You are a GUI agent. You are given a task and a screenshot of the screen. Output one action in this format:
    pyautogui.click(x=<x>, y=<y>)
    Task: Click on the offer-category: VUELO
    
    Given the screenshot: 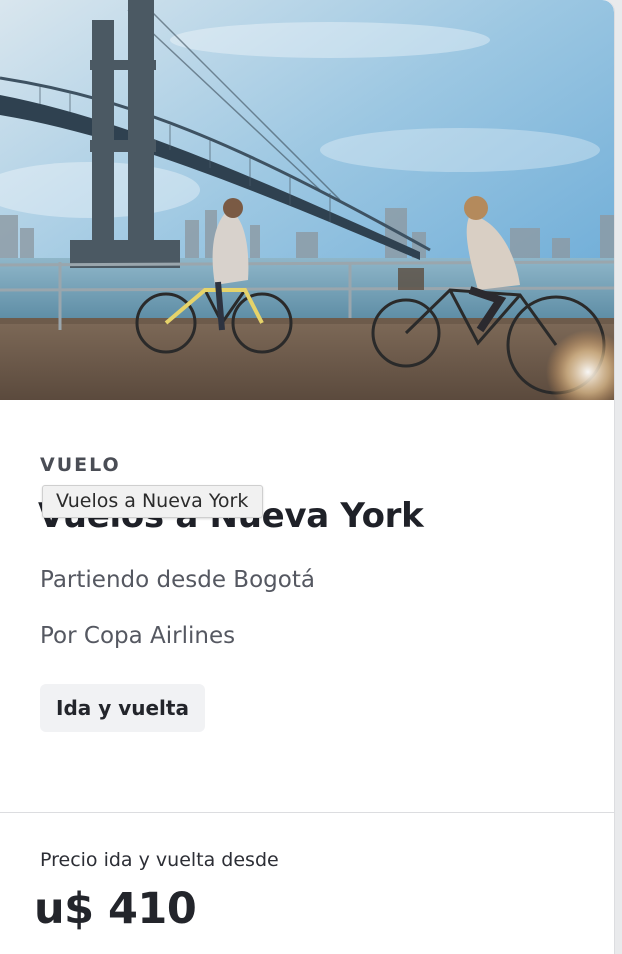 What is the action you would take?
    pyautogui.click(x=80, y=465)
    